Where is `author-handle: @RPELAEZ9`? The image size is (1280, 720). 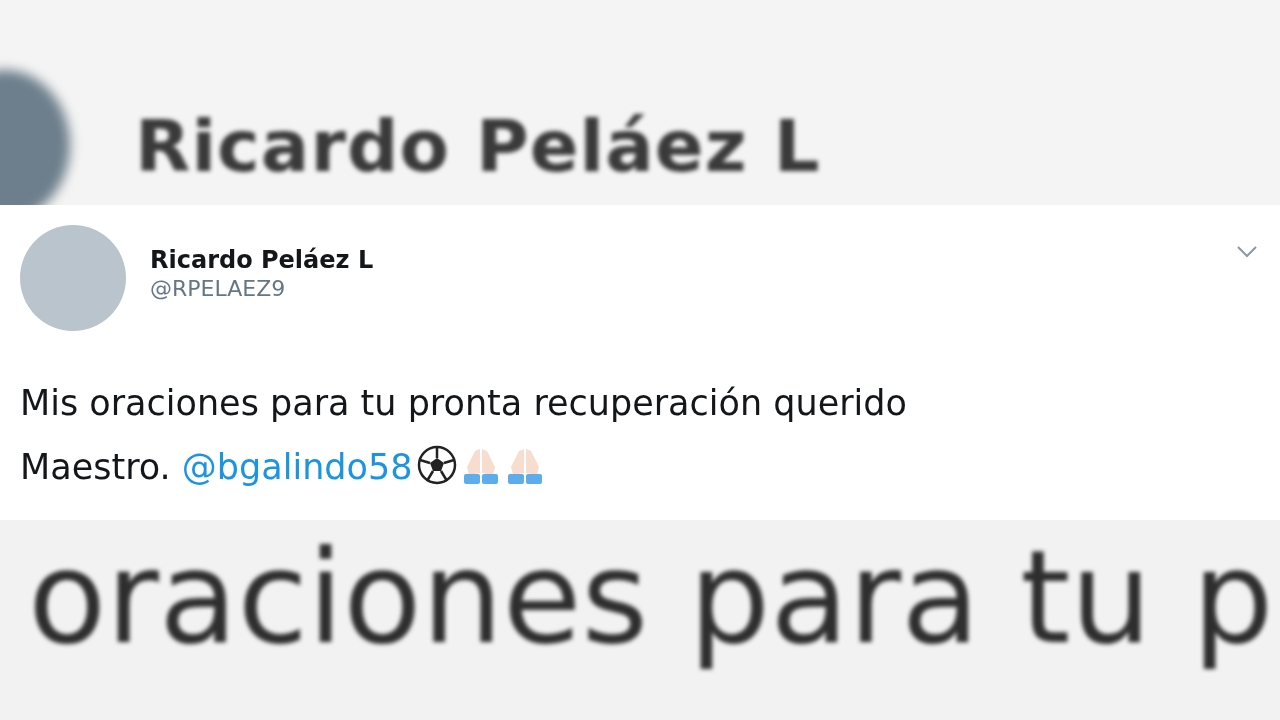 author-handle: @RPELAEZ9 is located at coordinates (693, 289).